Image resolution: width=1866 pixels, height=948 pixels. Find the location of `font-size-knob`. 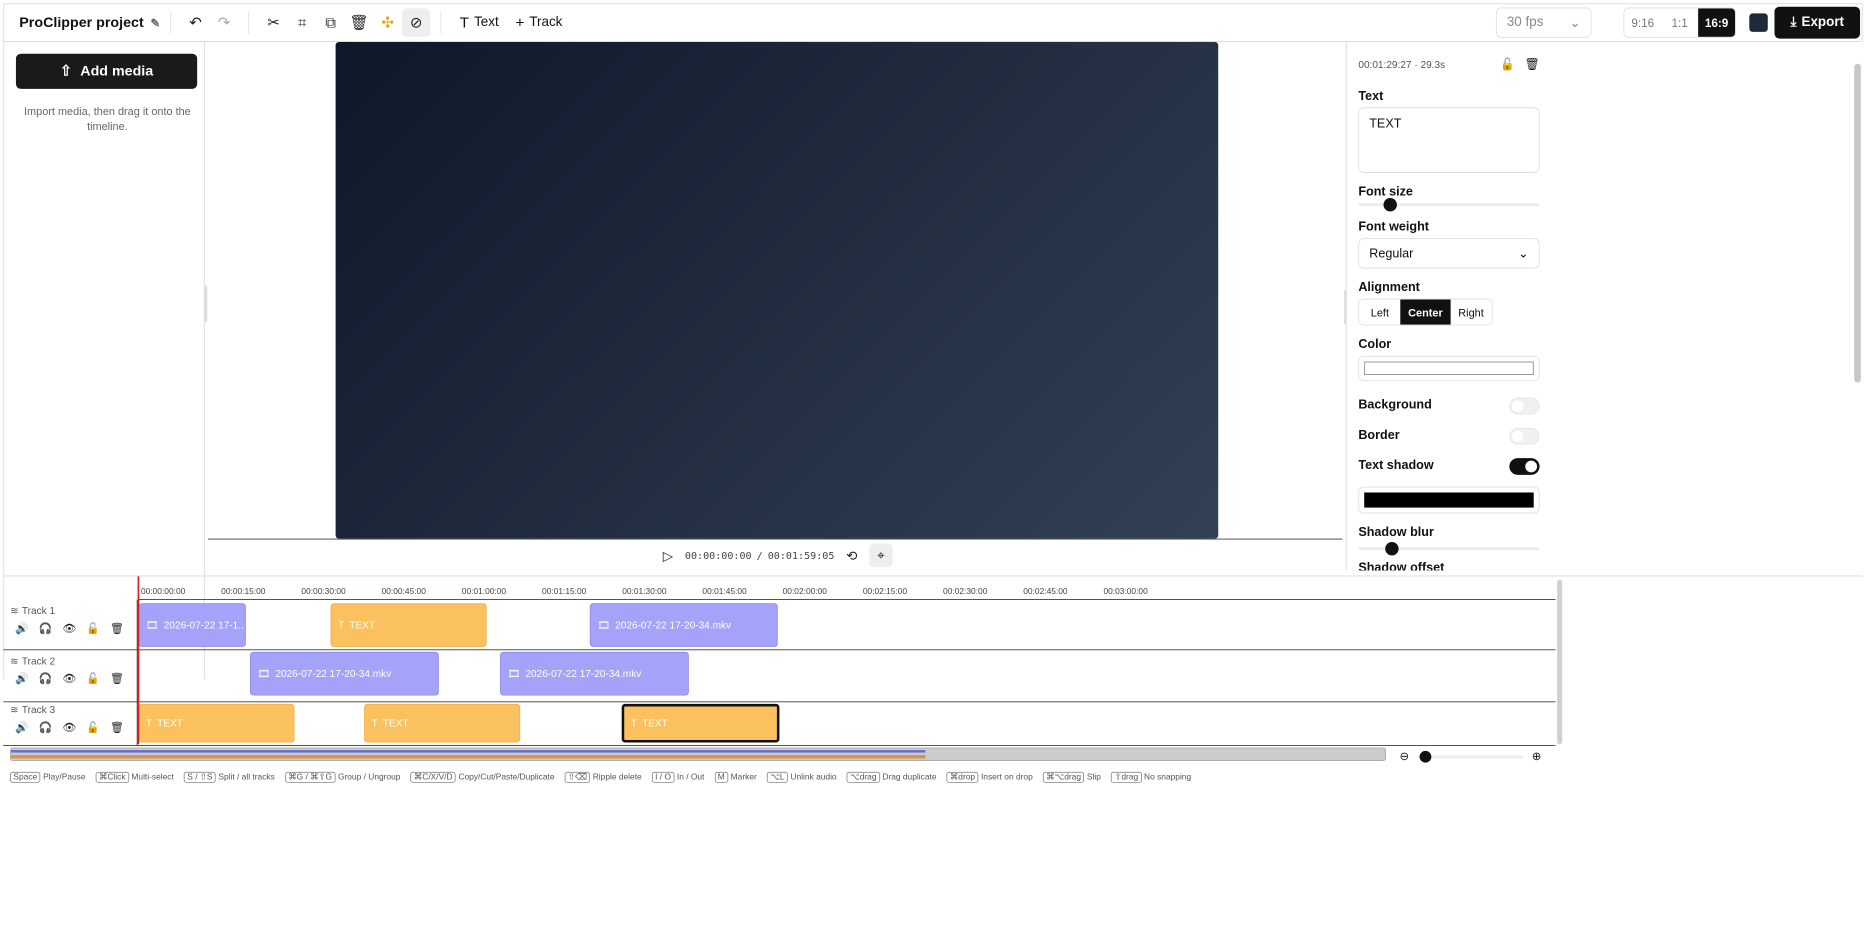

font-size-knob is located at coordinates (1390, 205).